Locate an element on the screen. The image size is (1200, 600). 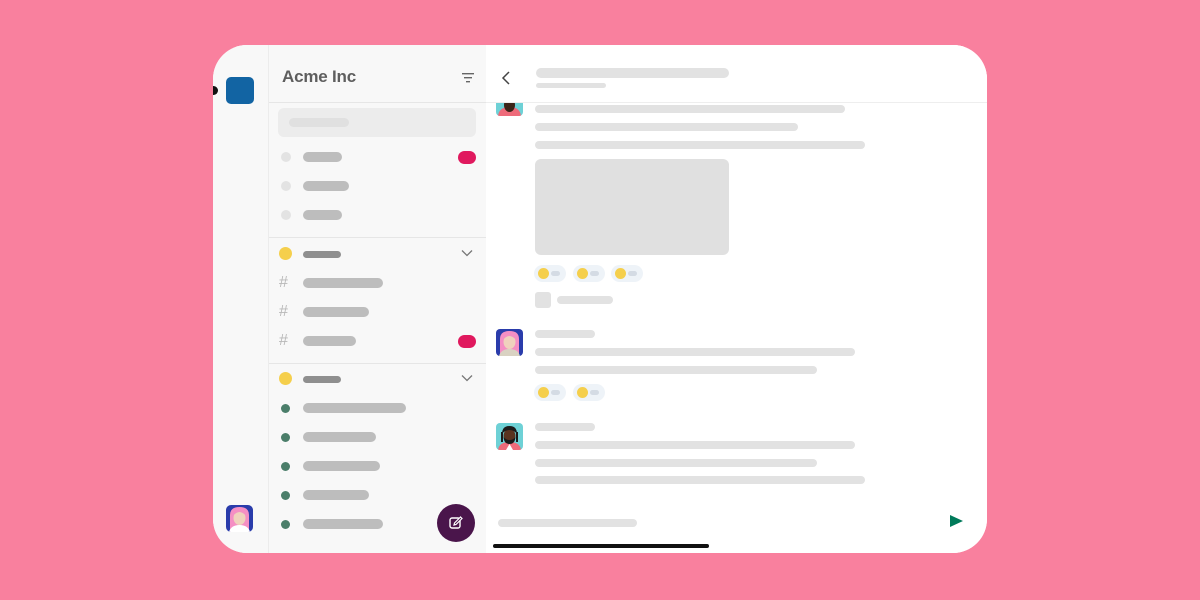
image-attachment is located at coordinates (632, 207).